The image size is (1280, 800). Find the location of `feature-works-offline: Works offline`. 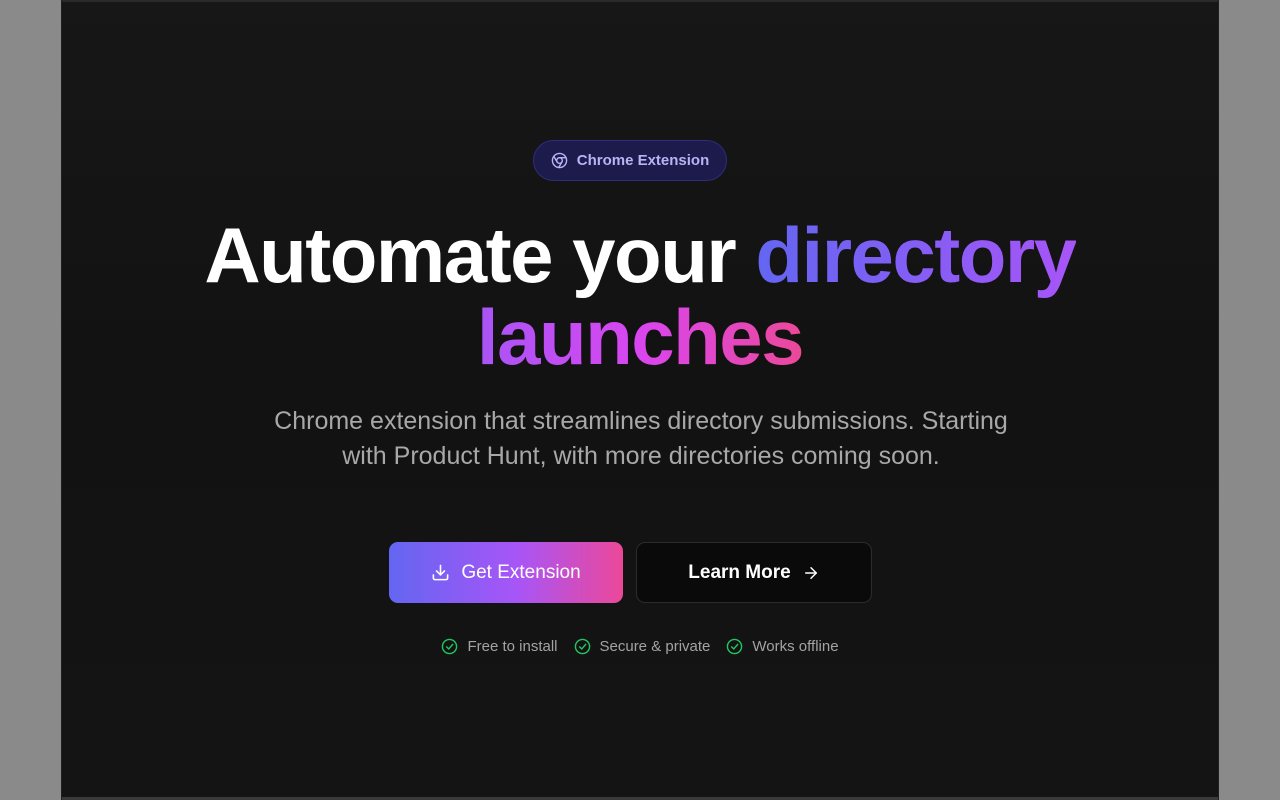

feature-works-offline: Works offline is located at coordinates (782, 646).